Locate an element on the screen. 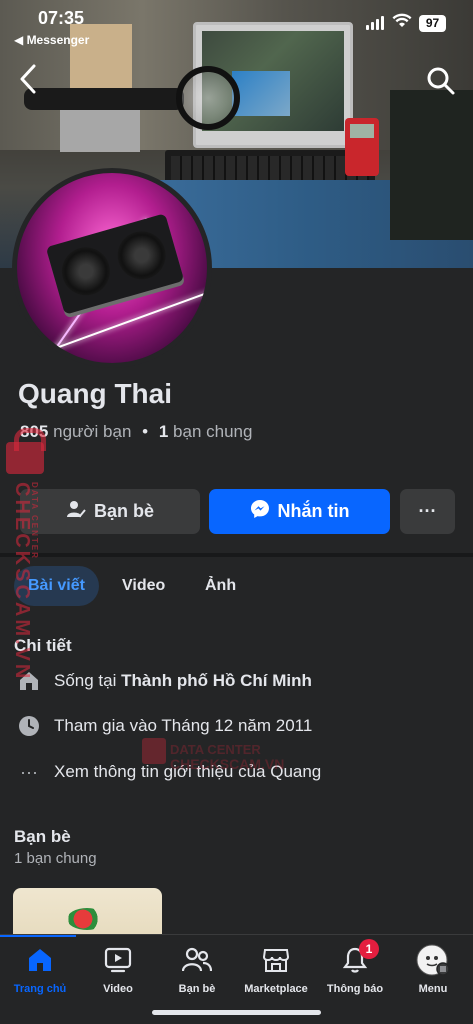 This screenshot has height=1024, width=473. home-progress-bar is located at coordinates (38, 936).